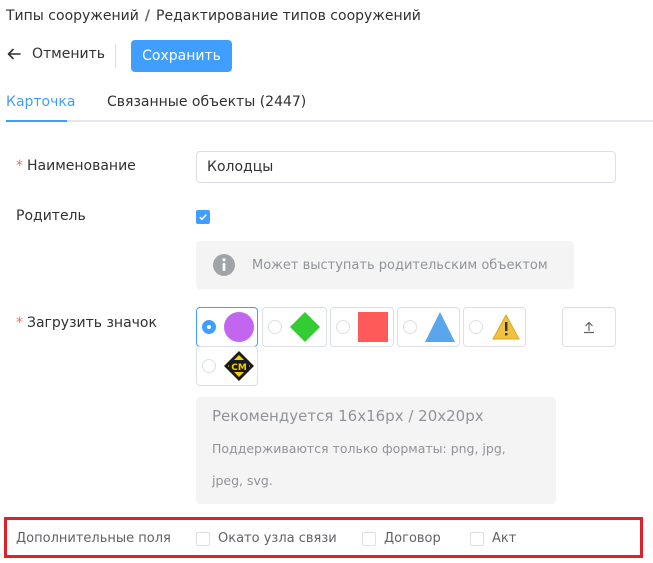 Image resolution: width=653 pixels, height=563 pixels. Describe the element at coordinates (348, 416) in the screenshot. I see `hint-title: Рекомендуется 16x16px / 20x20px` at that location.